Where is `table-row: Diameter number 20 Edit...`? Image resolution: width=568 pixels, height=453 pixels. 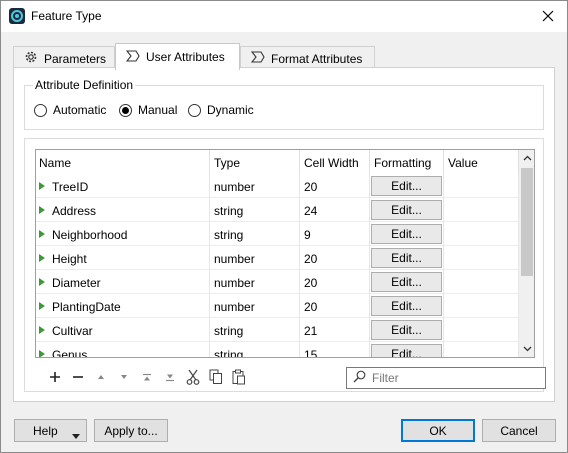 table-row: Diameter number 20 Edit... is located at coordinates (277, 282).